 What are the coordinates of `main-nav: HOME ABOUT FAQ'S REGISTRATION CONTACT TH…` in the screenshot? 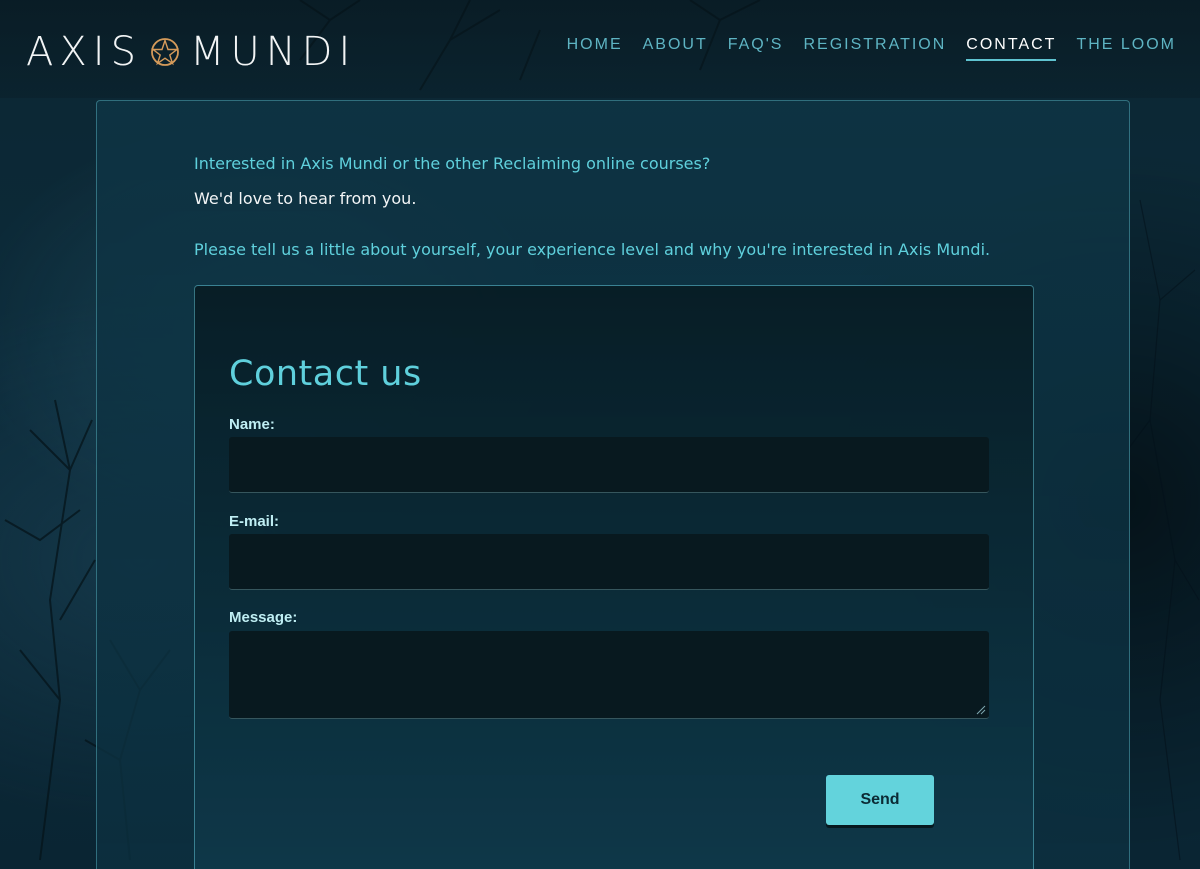 It's located at (871, 48).